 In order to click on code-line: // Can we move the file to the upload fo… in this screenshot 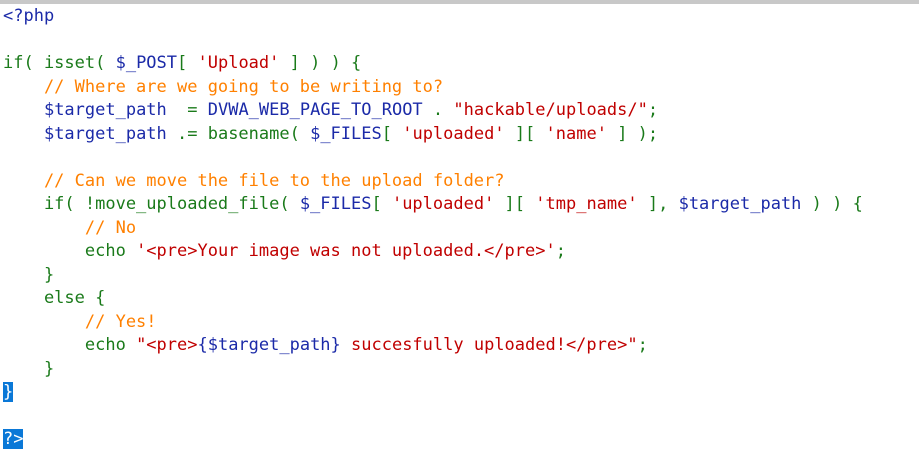, I will do `click(433, 182)`.